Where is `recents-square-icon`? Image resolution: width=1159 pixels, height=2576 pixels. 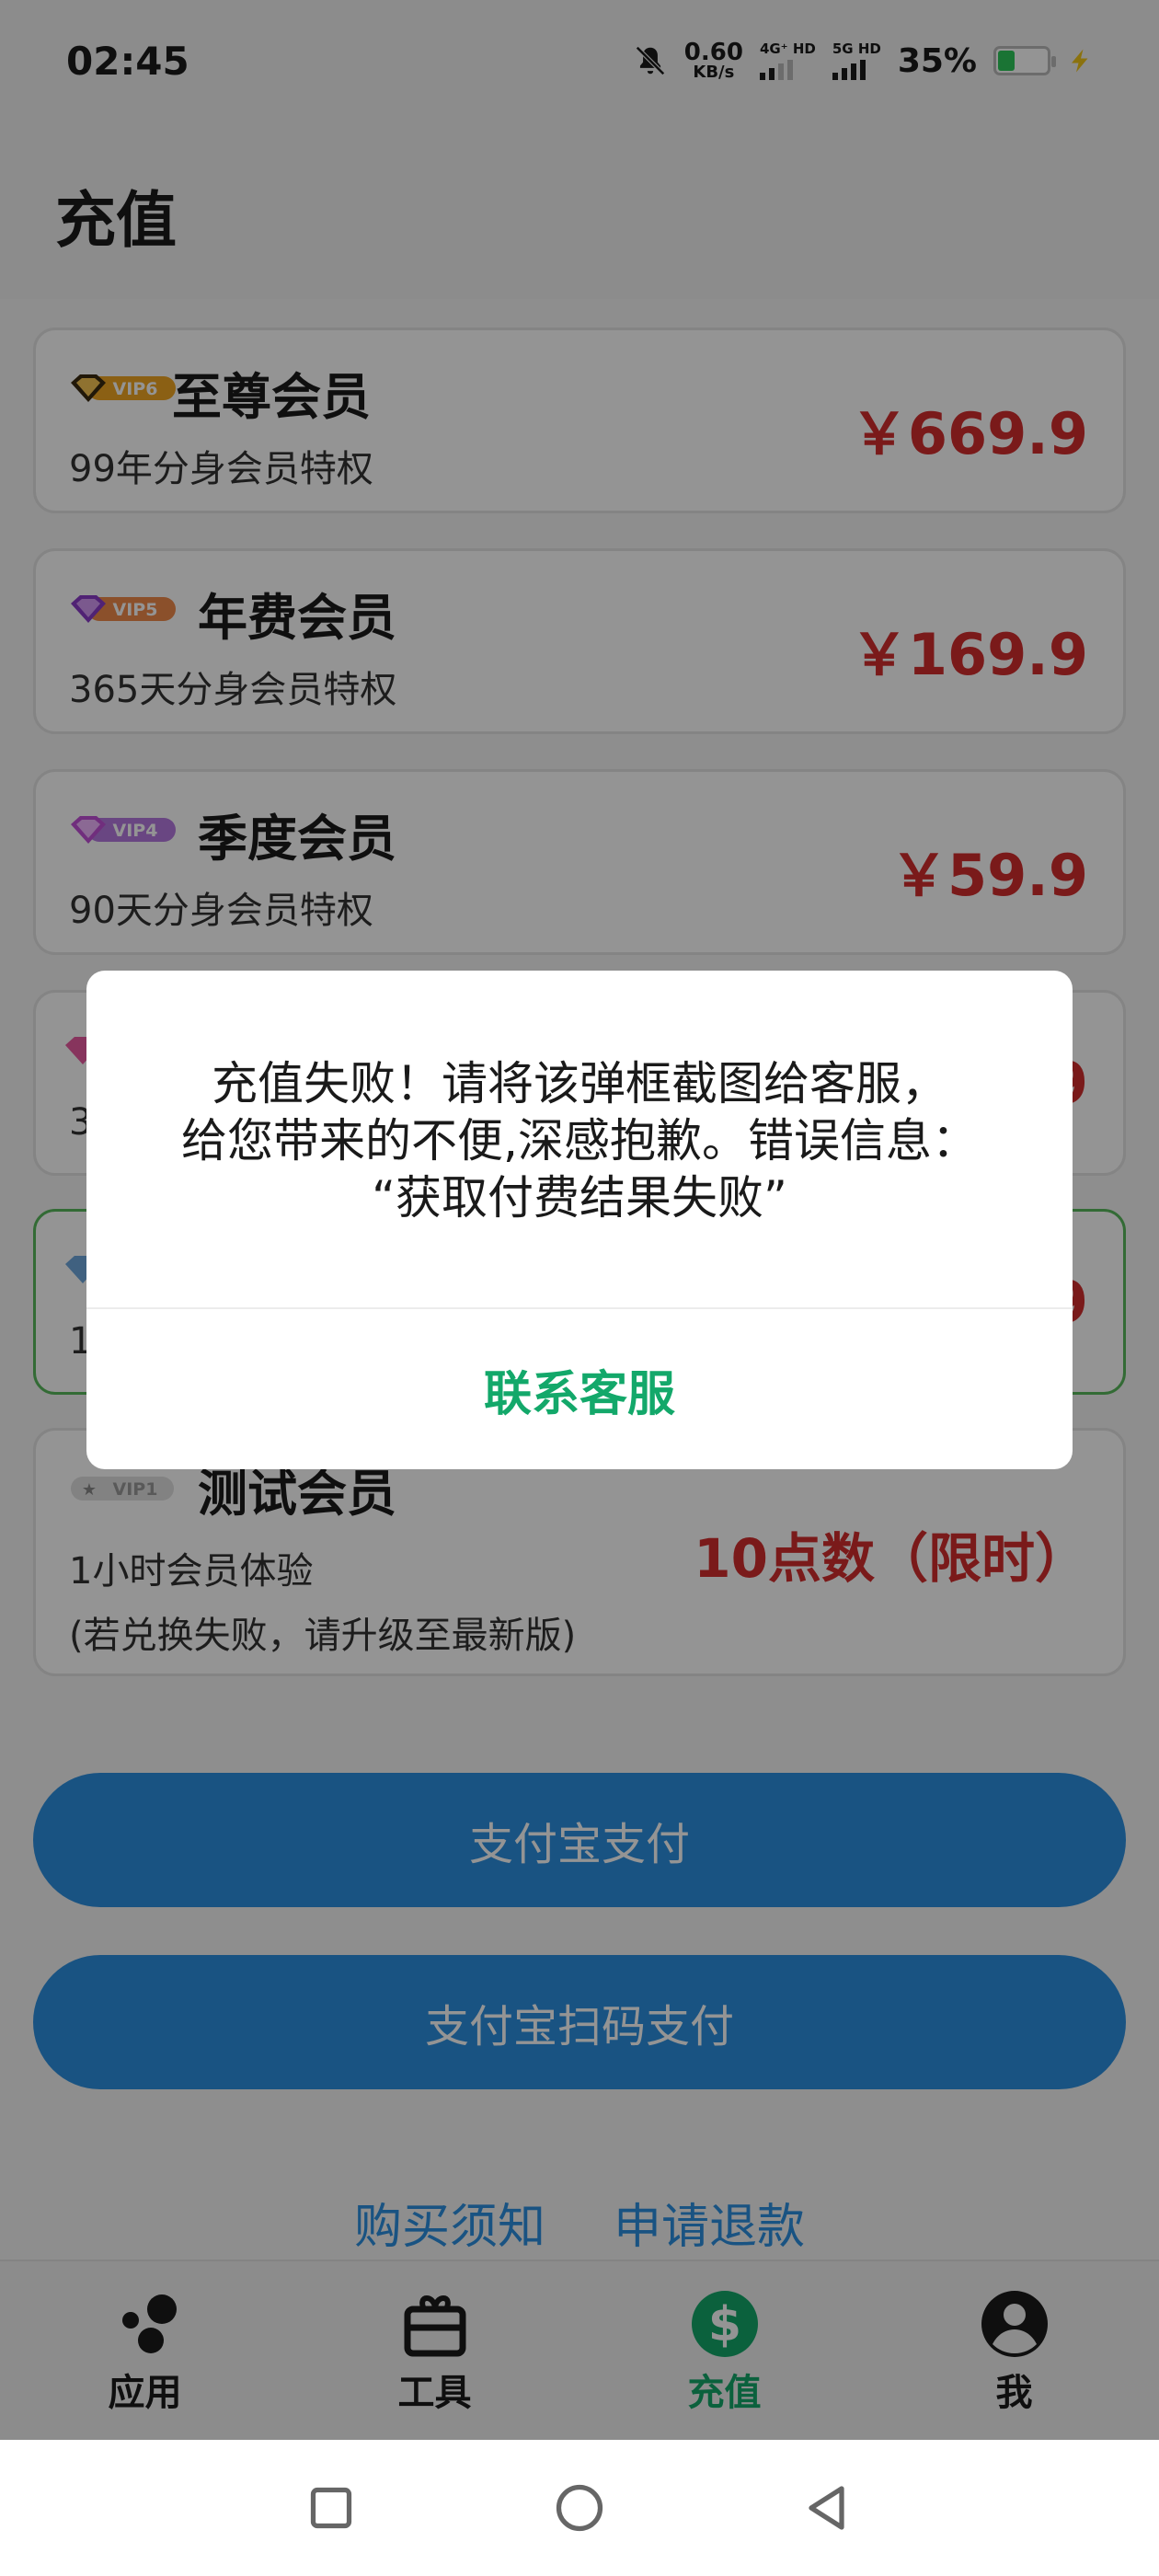 recents-square-icon is located at coordinates (331, 2508).